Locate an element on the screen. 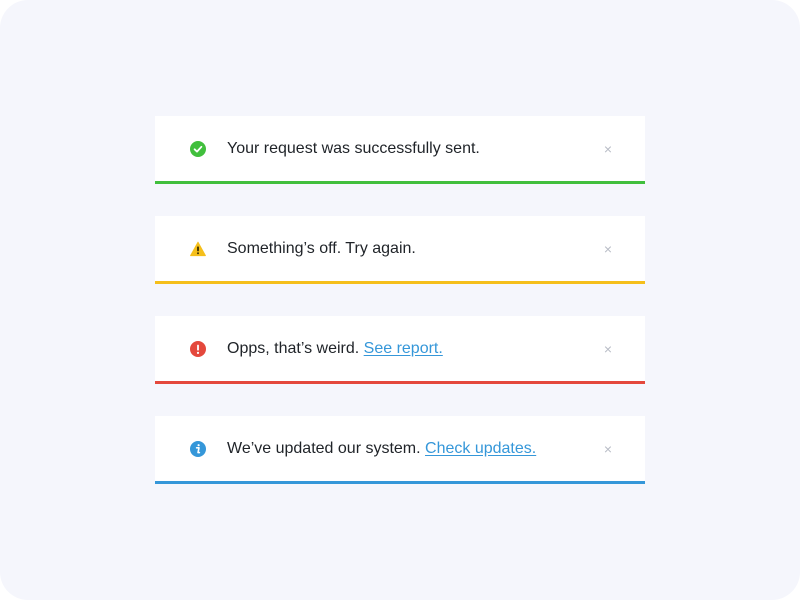 This screenshot has height=600, width=800. alert-message-text: We’ve updated our system. is located at coordinates (326, 448).